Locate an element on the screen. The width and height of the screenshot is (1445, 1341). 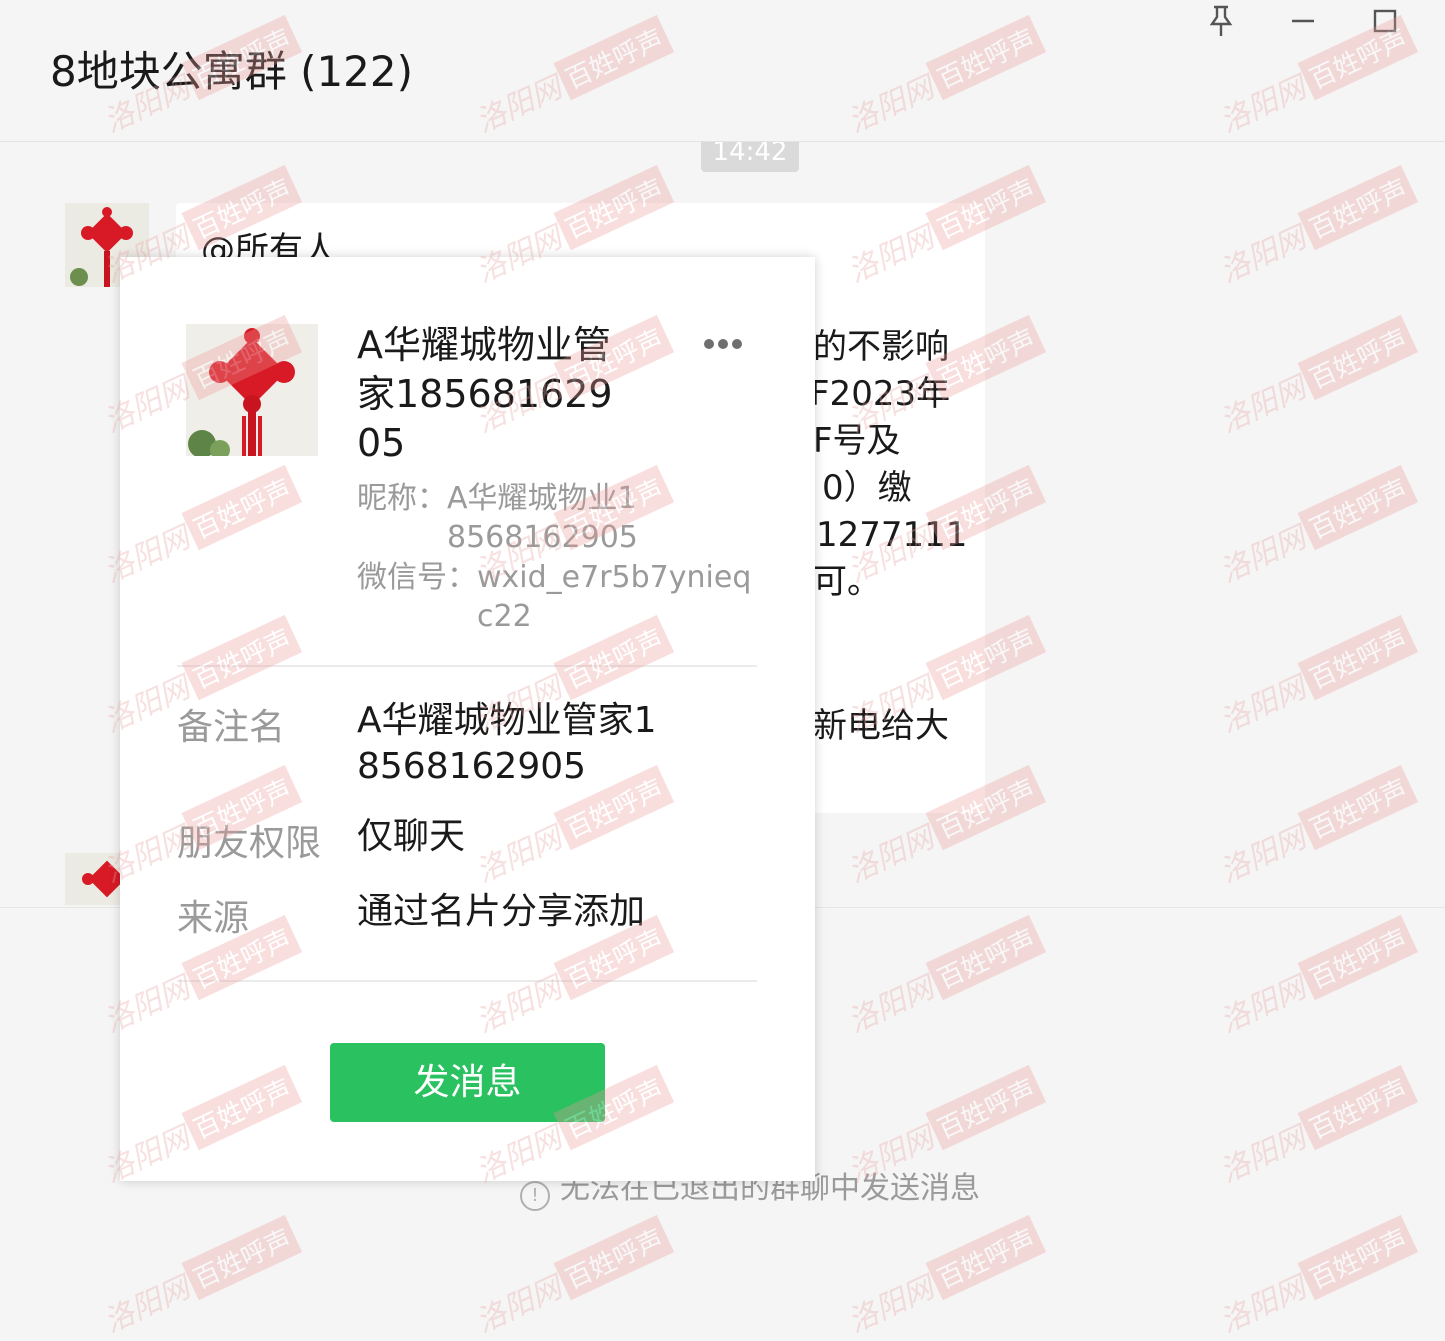
profile-avatar is located at coordinates (252, 390).